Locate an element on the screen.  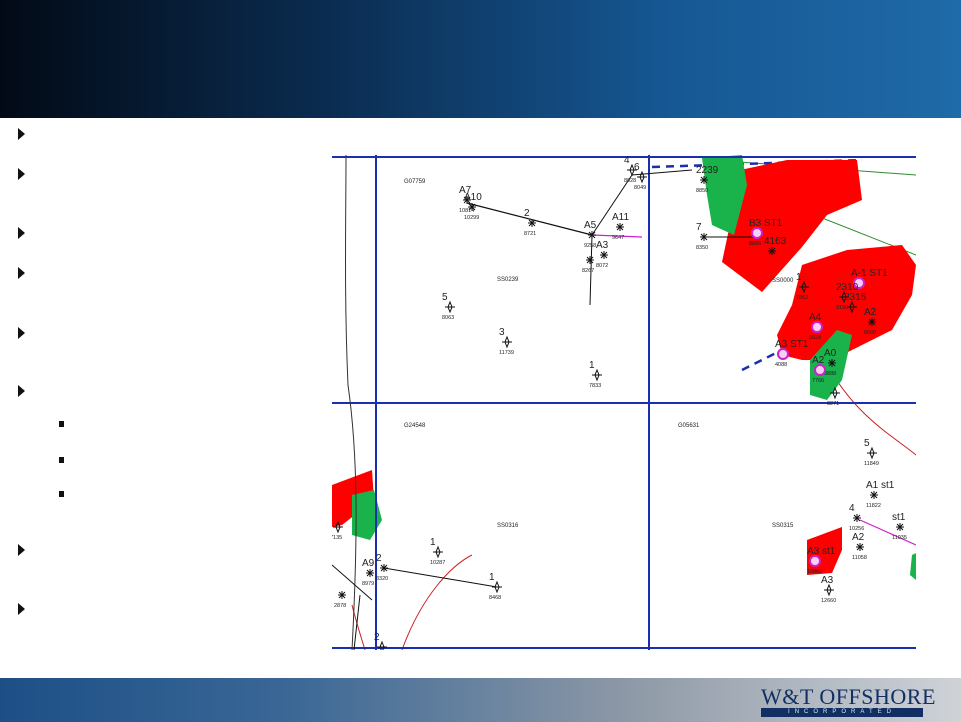
well-w_a9: 8267 is located at coordinates (588, 265).